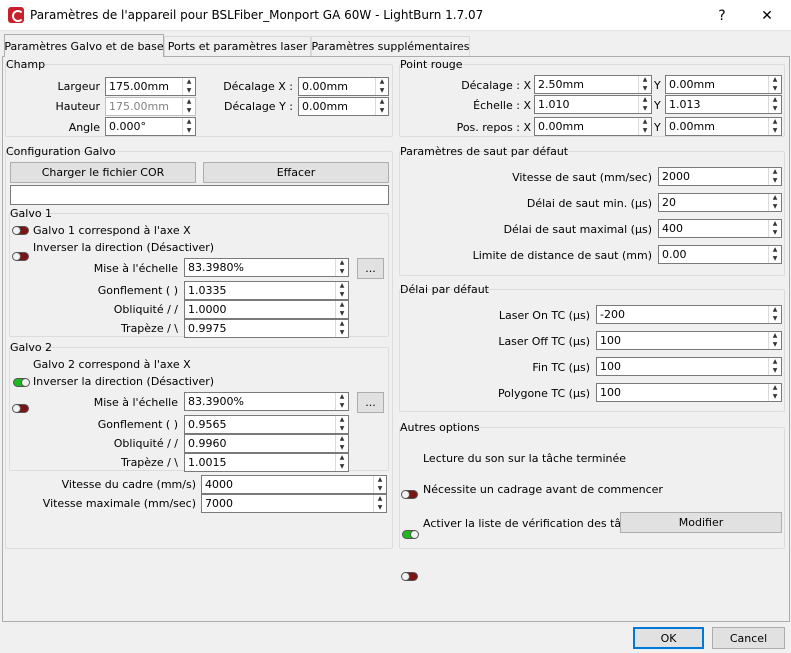  Describe the element at coordinates (124, 381) in the screenshot. I see `galvo2-invert-label: Inverser la direction (Désactiver)` at that location.